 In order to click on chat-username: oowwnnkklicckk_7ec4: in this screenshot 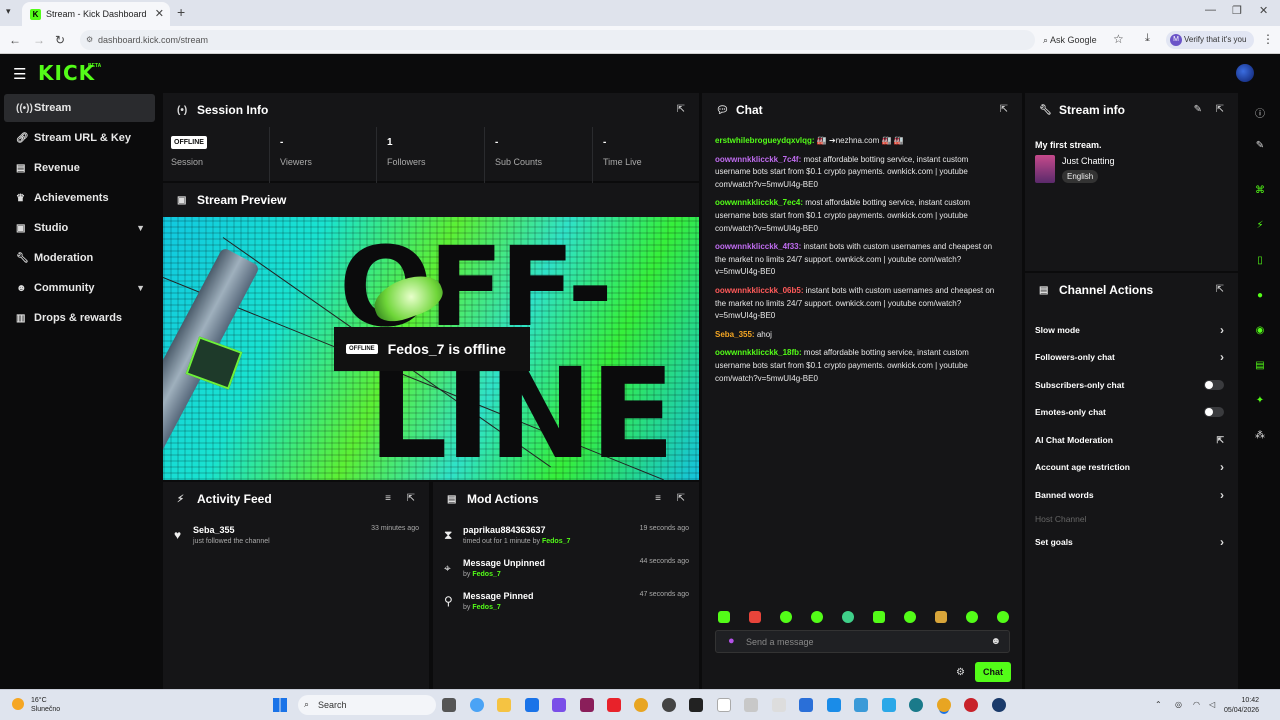, I will do `click(759, 202)`.